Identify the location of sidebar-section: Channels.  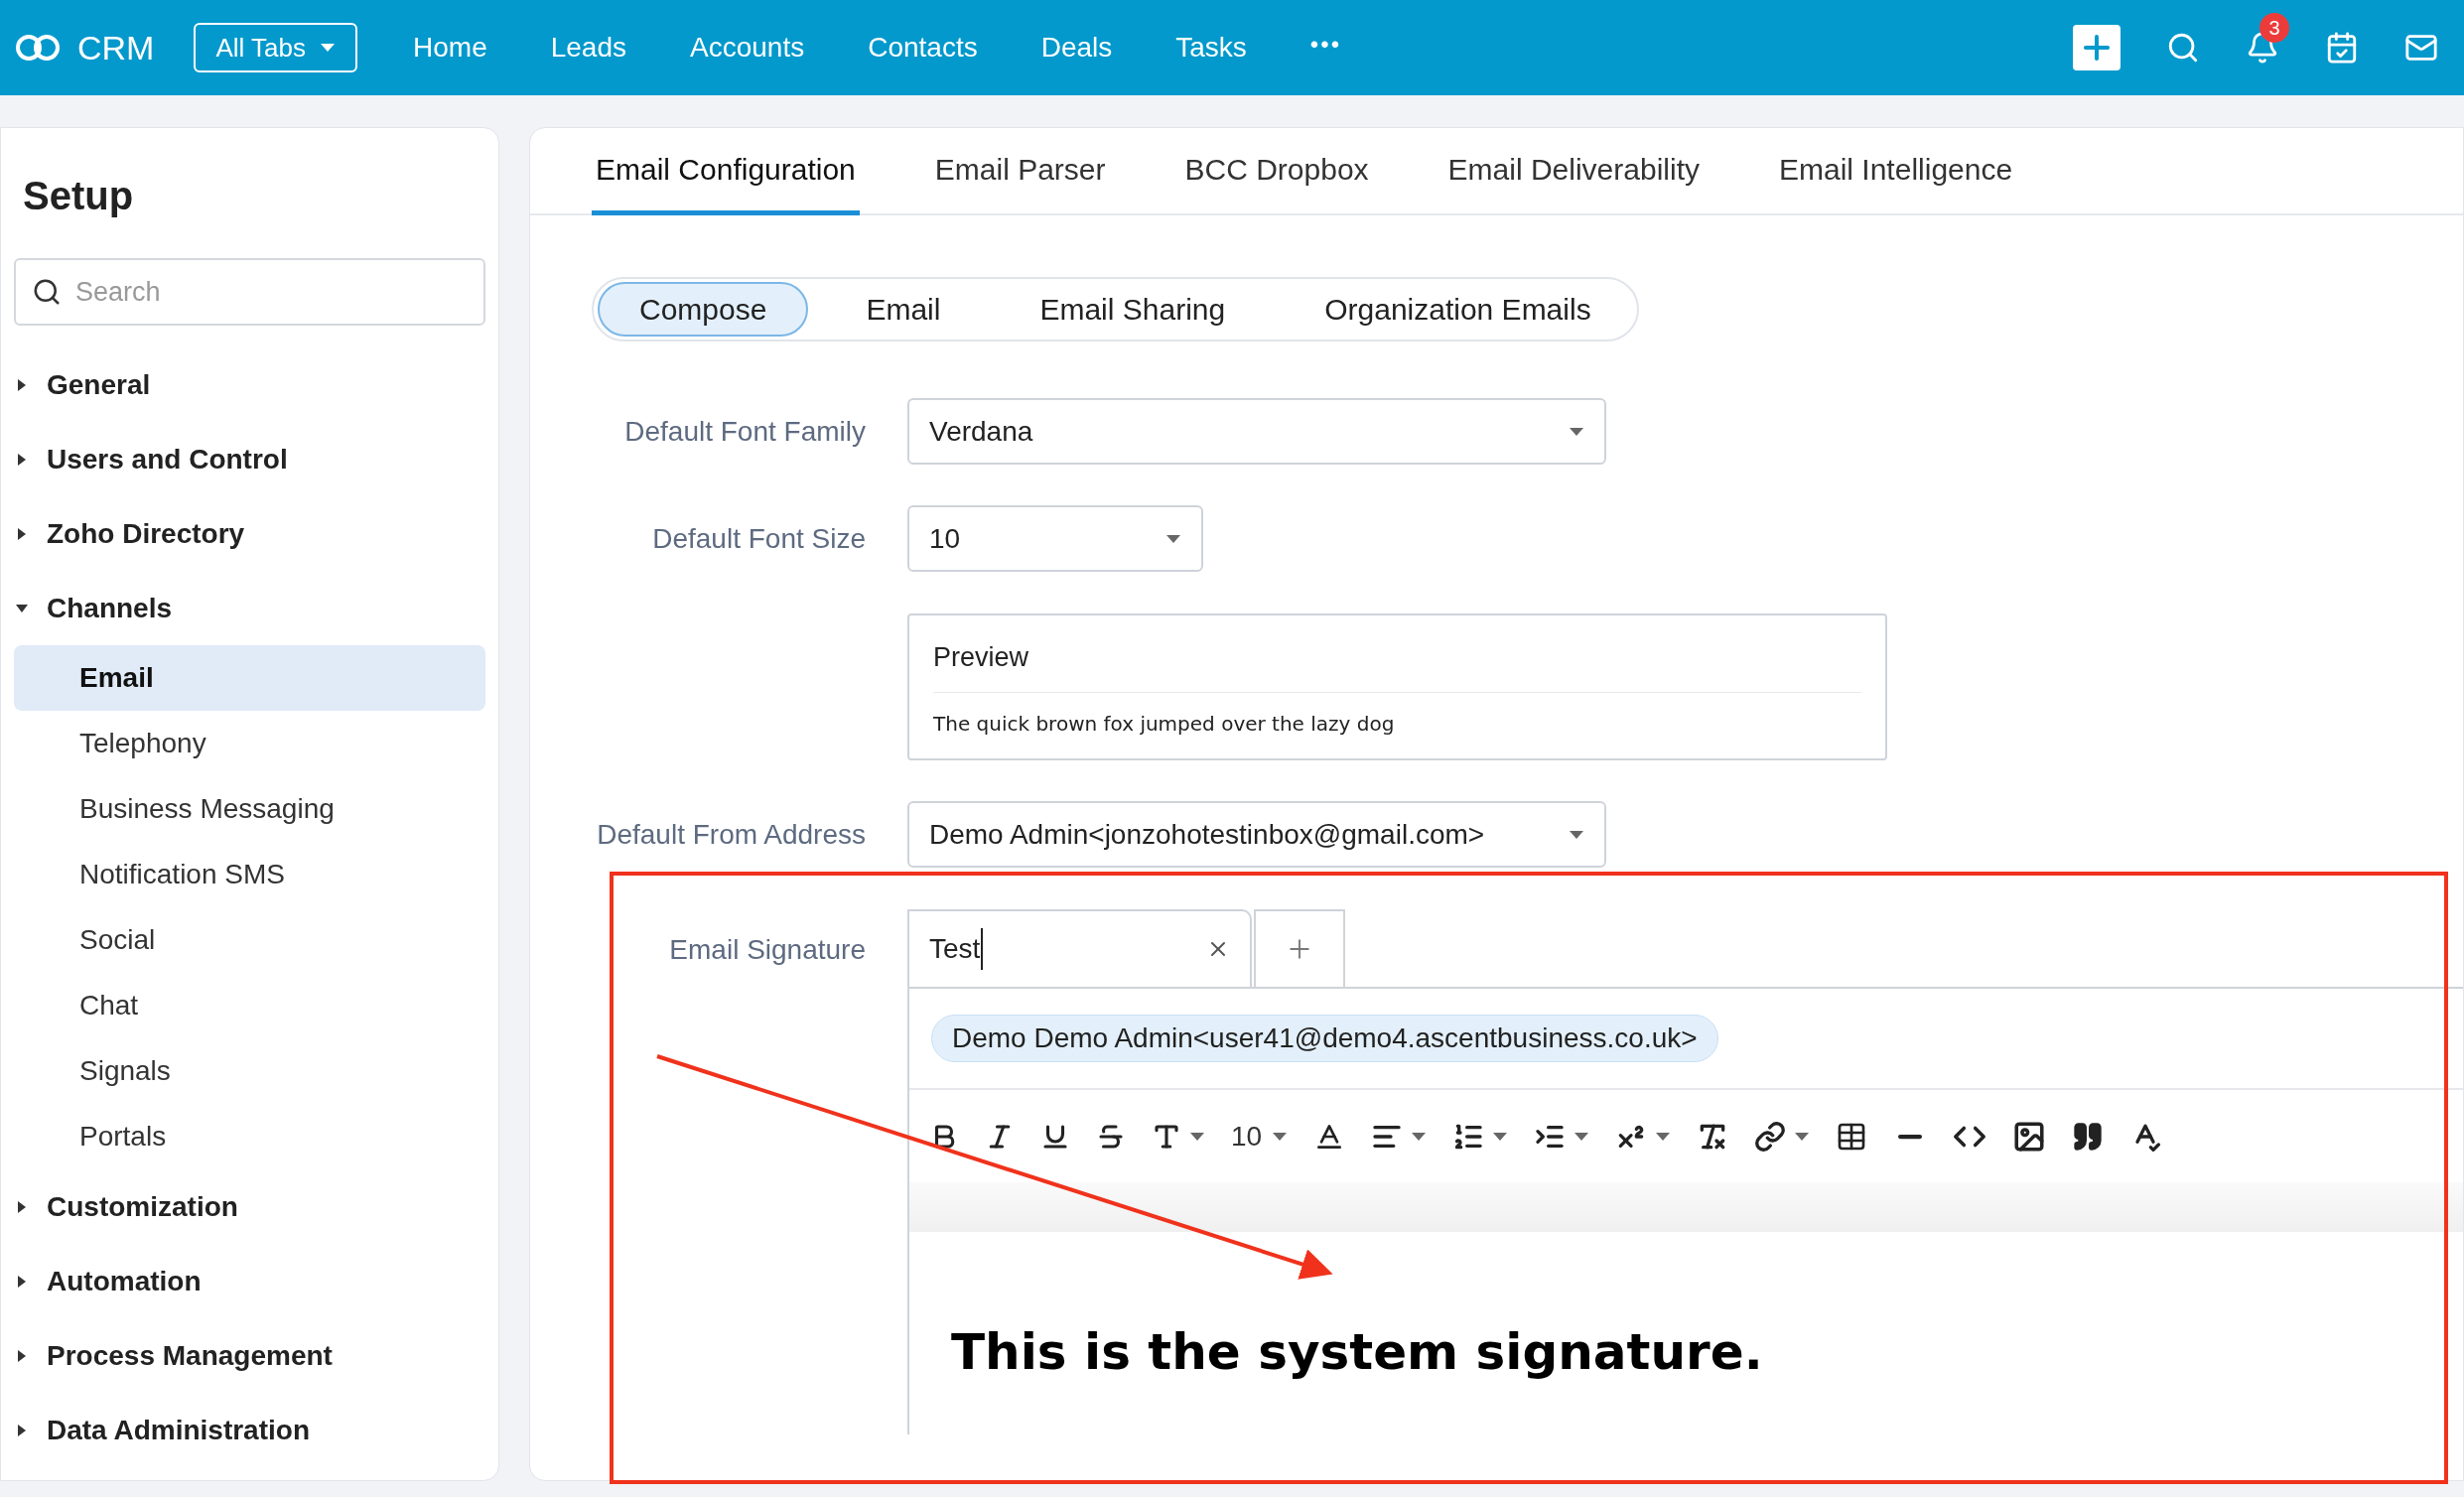
(249, 608).